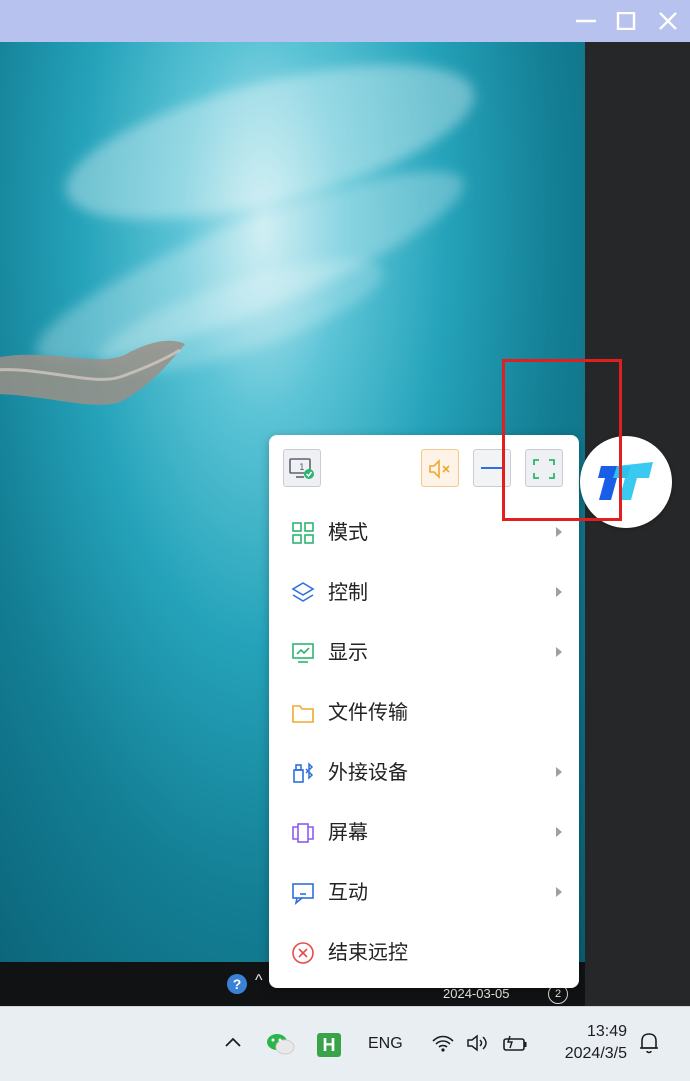 The image size is (690, 1081). I want to click on folder-icon, so click(303, 714).